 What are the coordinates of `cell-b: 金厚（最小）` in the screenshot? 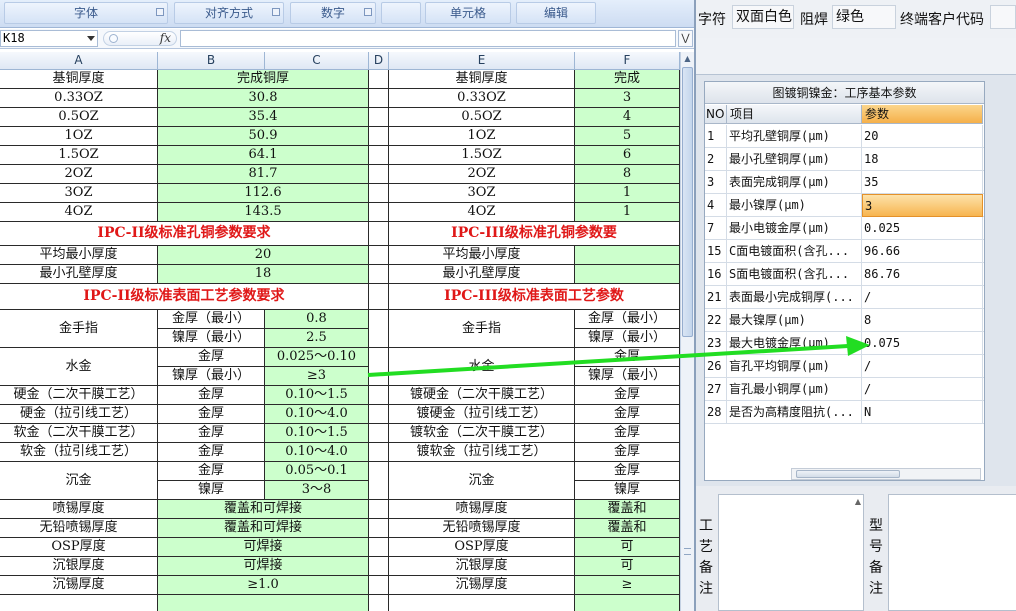 It's located at (211, 319).